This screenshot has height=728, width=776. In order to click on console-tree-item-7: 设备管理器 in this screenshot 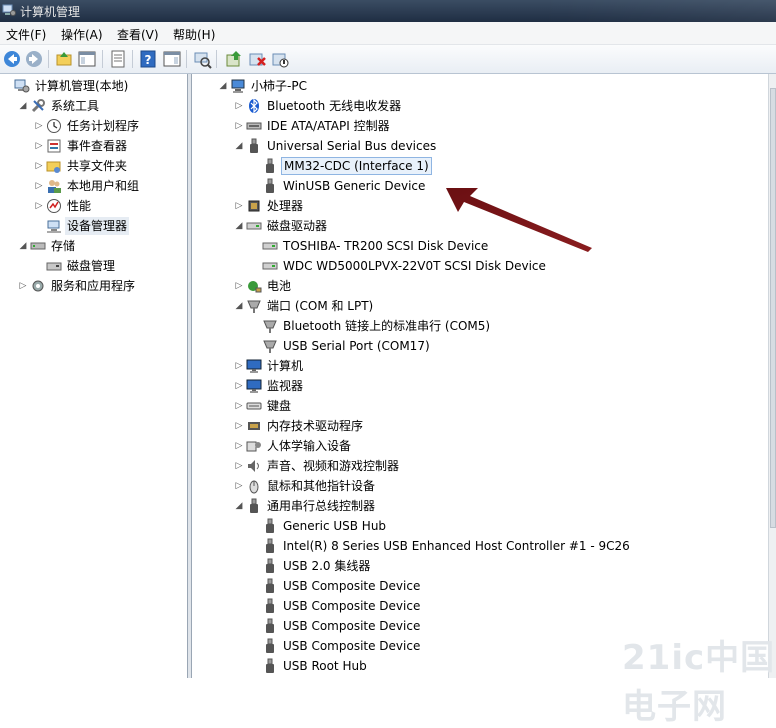, I will do `click(93, 226)`.